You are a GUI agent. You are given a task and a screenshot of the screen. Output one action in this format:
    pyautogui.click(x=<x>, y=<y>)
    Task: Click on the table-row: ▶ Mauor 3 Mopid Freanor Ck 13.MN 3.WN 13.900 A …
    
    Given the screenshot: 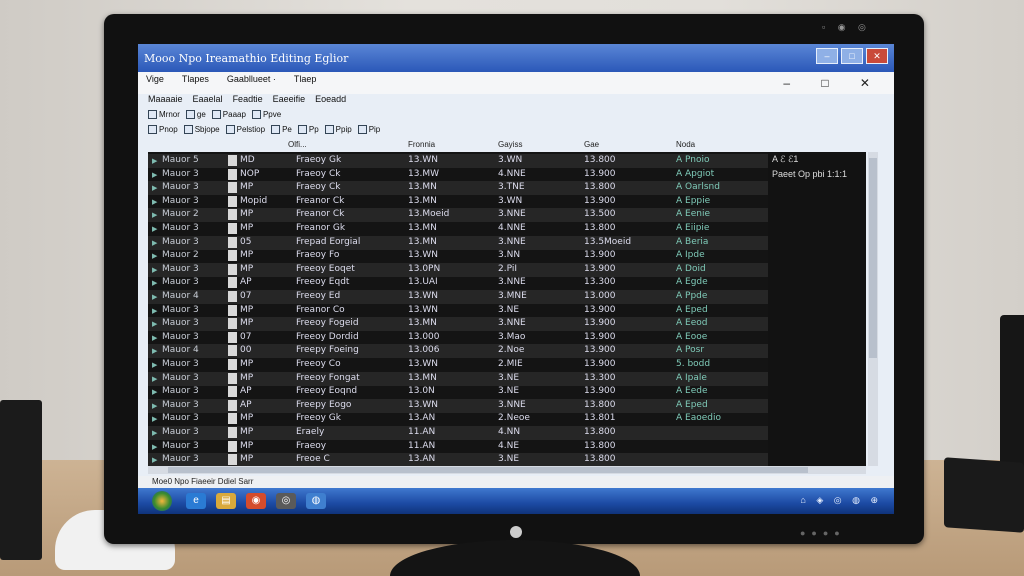 What is the action you would take?
    pyautogui.click(x=507, y=202)
    